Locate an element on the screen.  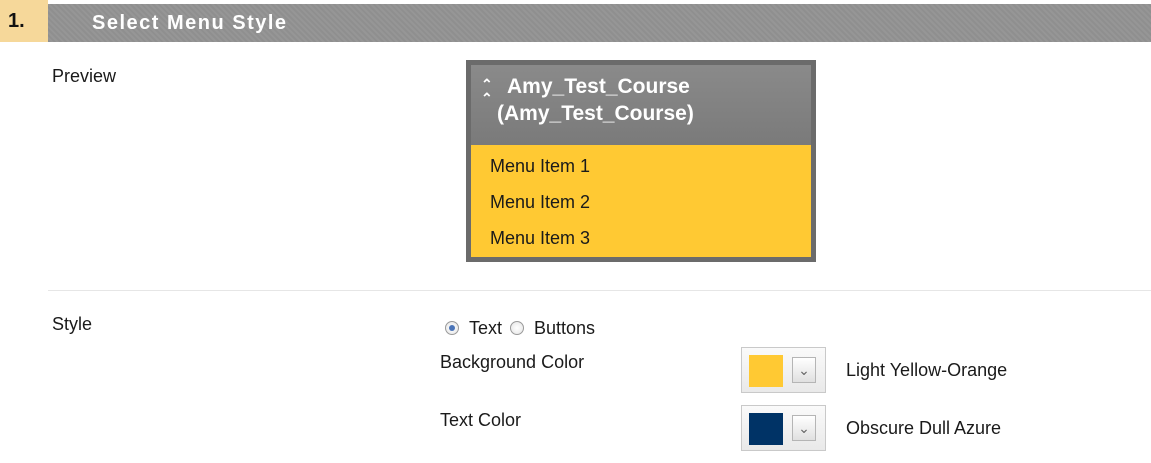
step-number: 1. is located at coordinates (24, 21).